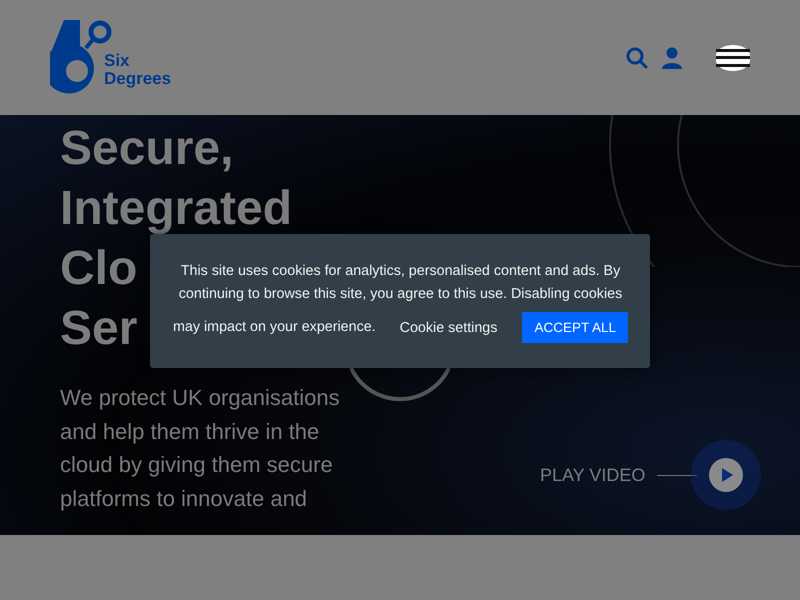  Describe the element at coordinates (400, 294) in the screenshot. I see `cookie-message: continuing to browse this site, you agree to this use. Disabling cookies` at that location.